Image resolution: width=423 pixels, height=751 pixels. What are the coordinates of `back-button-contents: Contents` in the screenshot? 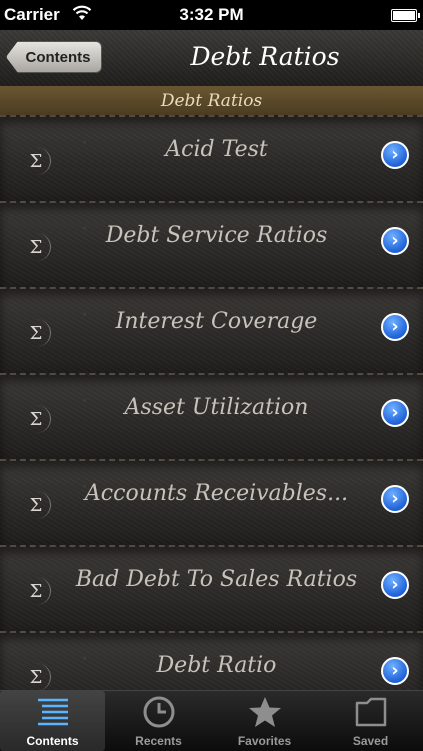 It's located at (54, 57).